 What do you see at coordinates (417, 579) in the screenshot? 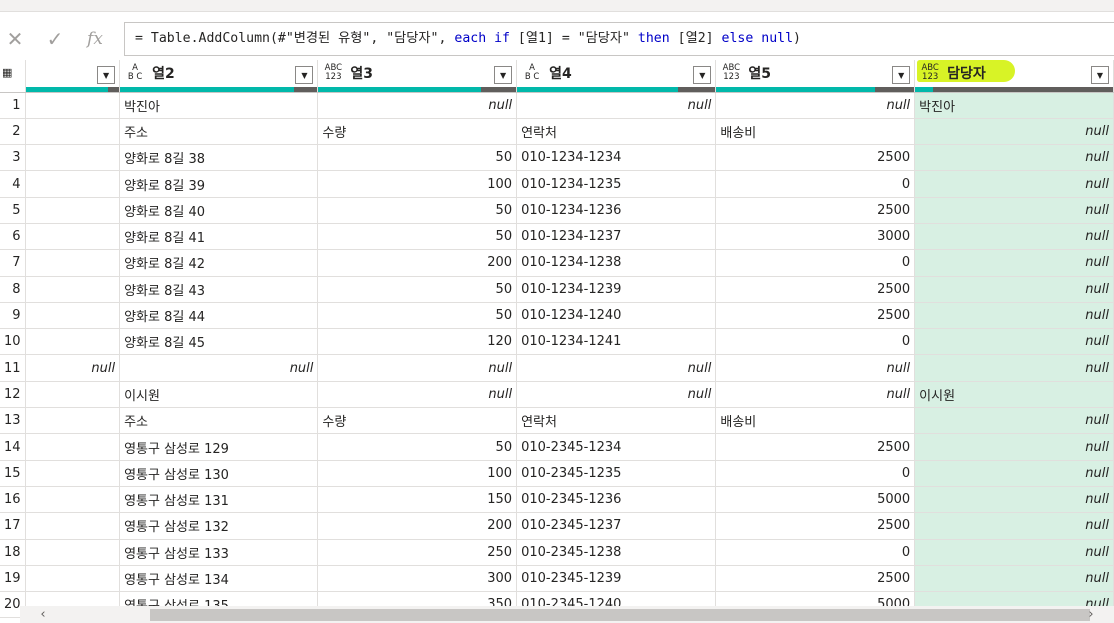
I see `table-cell: 300` at bounding box center [417, 579].